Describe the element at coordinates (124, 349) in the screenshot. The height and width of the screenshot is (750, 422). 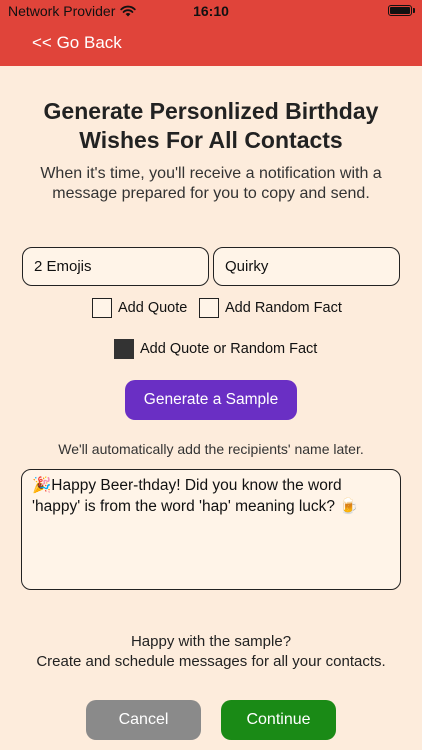
I see `add-either-checkbox` at that location.